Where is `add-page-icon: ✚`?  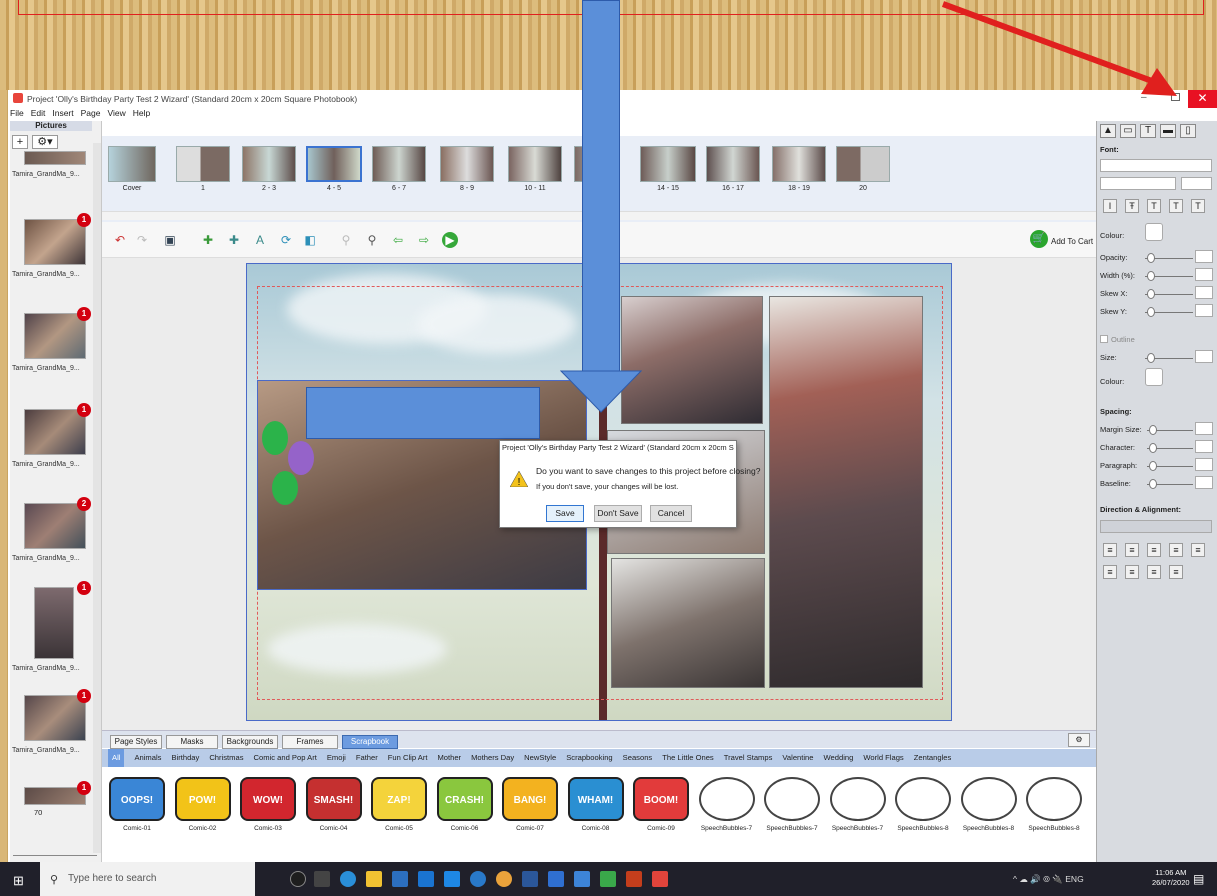 add-page-icon: ✚ is located at coordinates (208, 240).